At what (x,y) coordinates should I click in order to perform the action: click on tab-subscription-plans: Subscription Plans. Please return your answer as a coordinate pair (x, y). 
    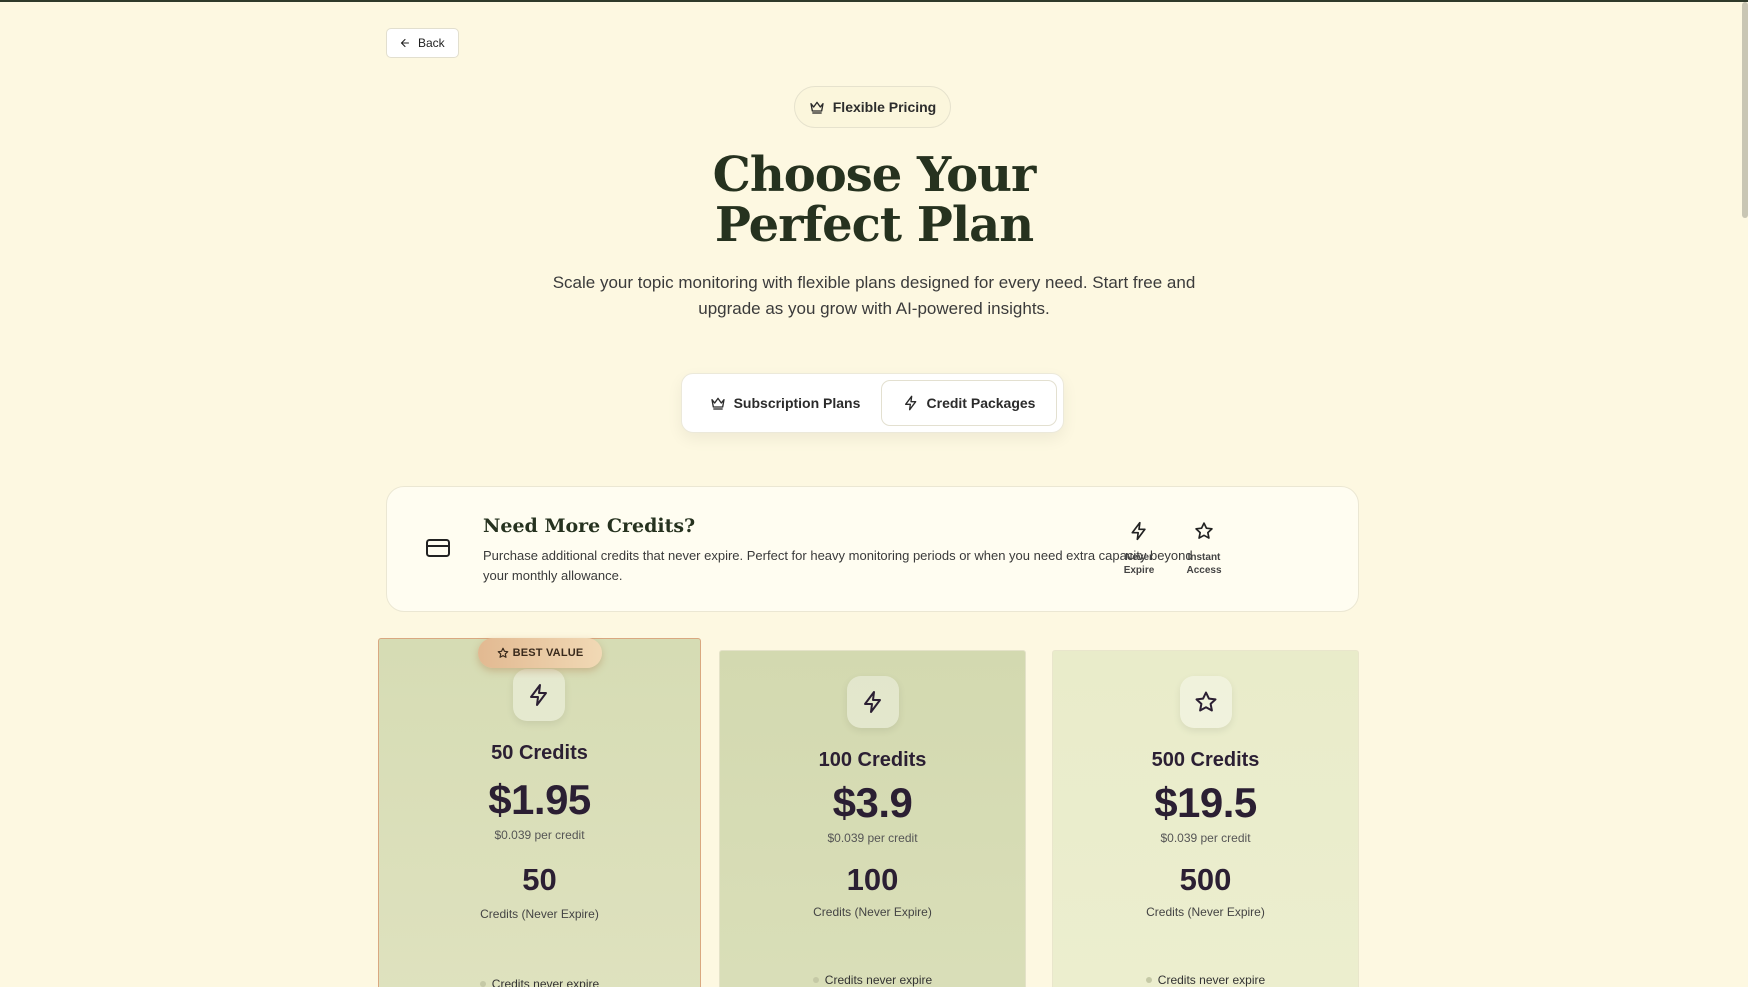
    Looking at the image, I should click on (785, 403).